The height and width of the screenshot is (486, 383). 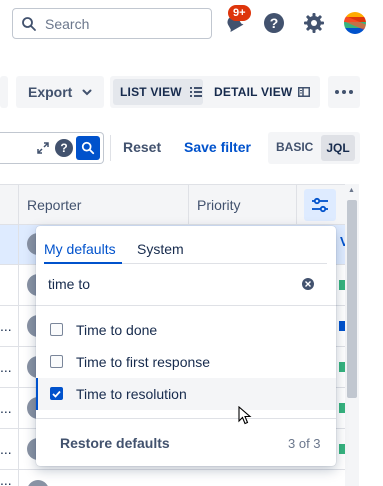 What do you see at coordinates (195, 92) in the screenshot?
I see `list-icon` at bounding box center [195, 92].